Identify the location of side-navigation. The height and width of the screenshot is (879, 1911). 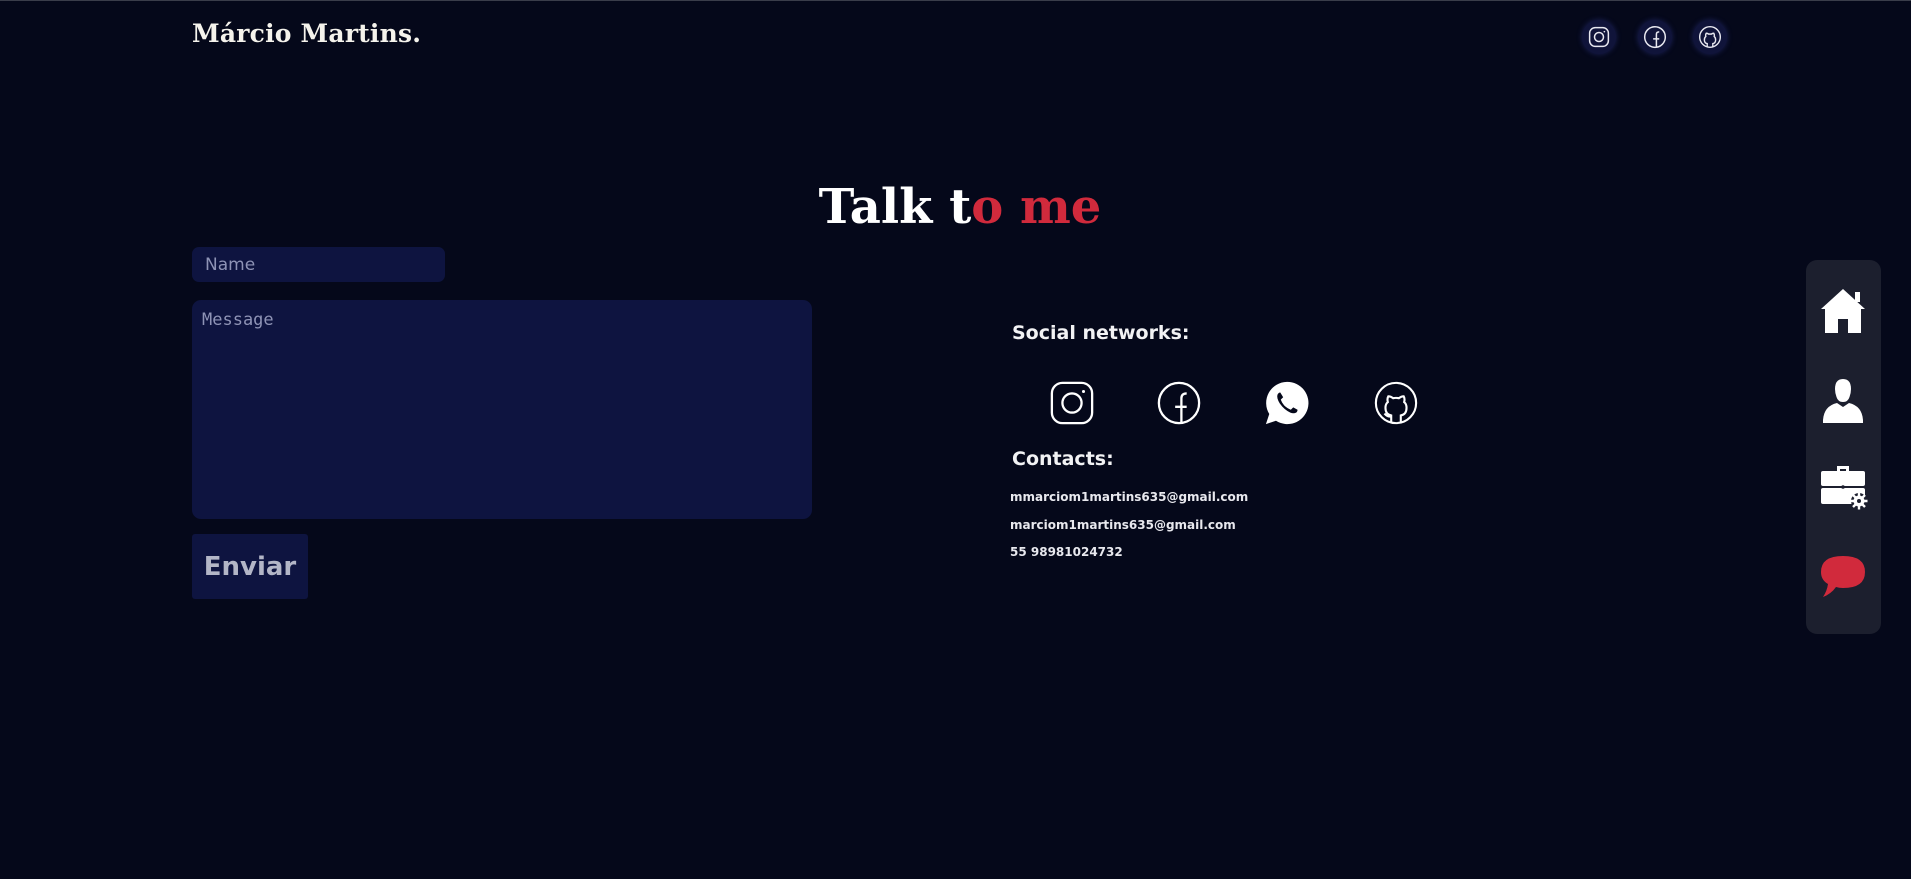
(1843, 447).